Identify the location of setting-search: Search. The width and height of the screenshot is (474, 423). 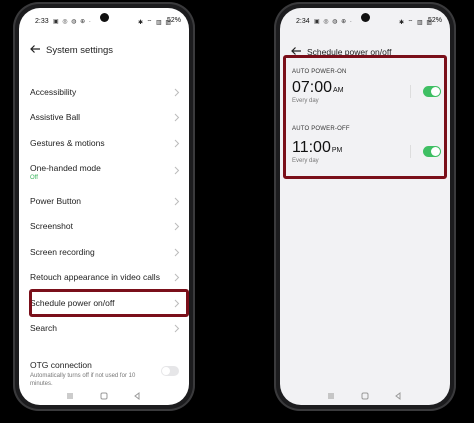
(104, 329).